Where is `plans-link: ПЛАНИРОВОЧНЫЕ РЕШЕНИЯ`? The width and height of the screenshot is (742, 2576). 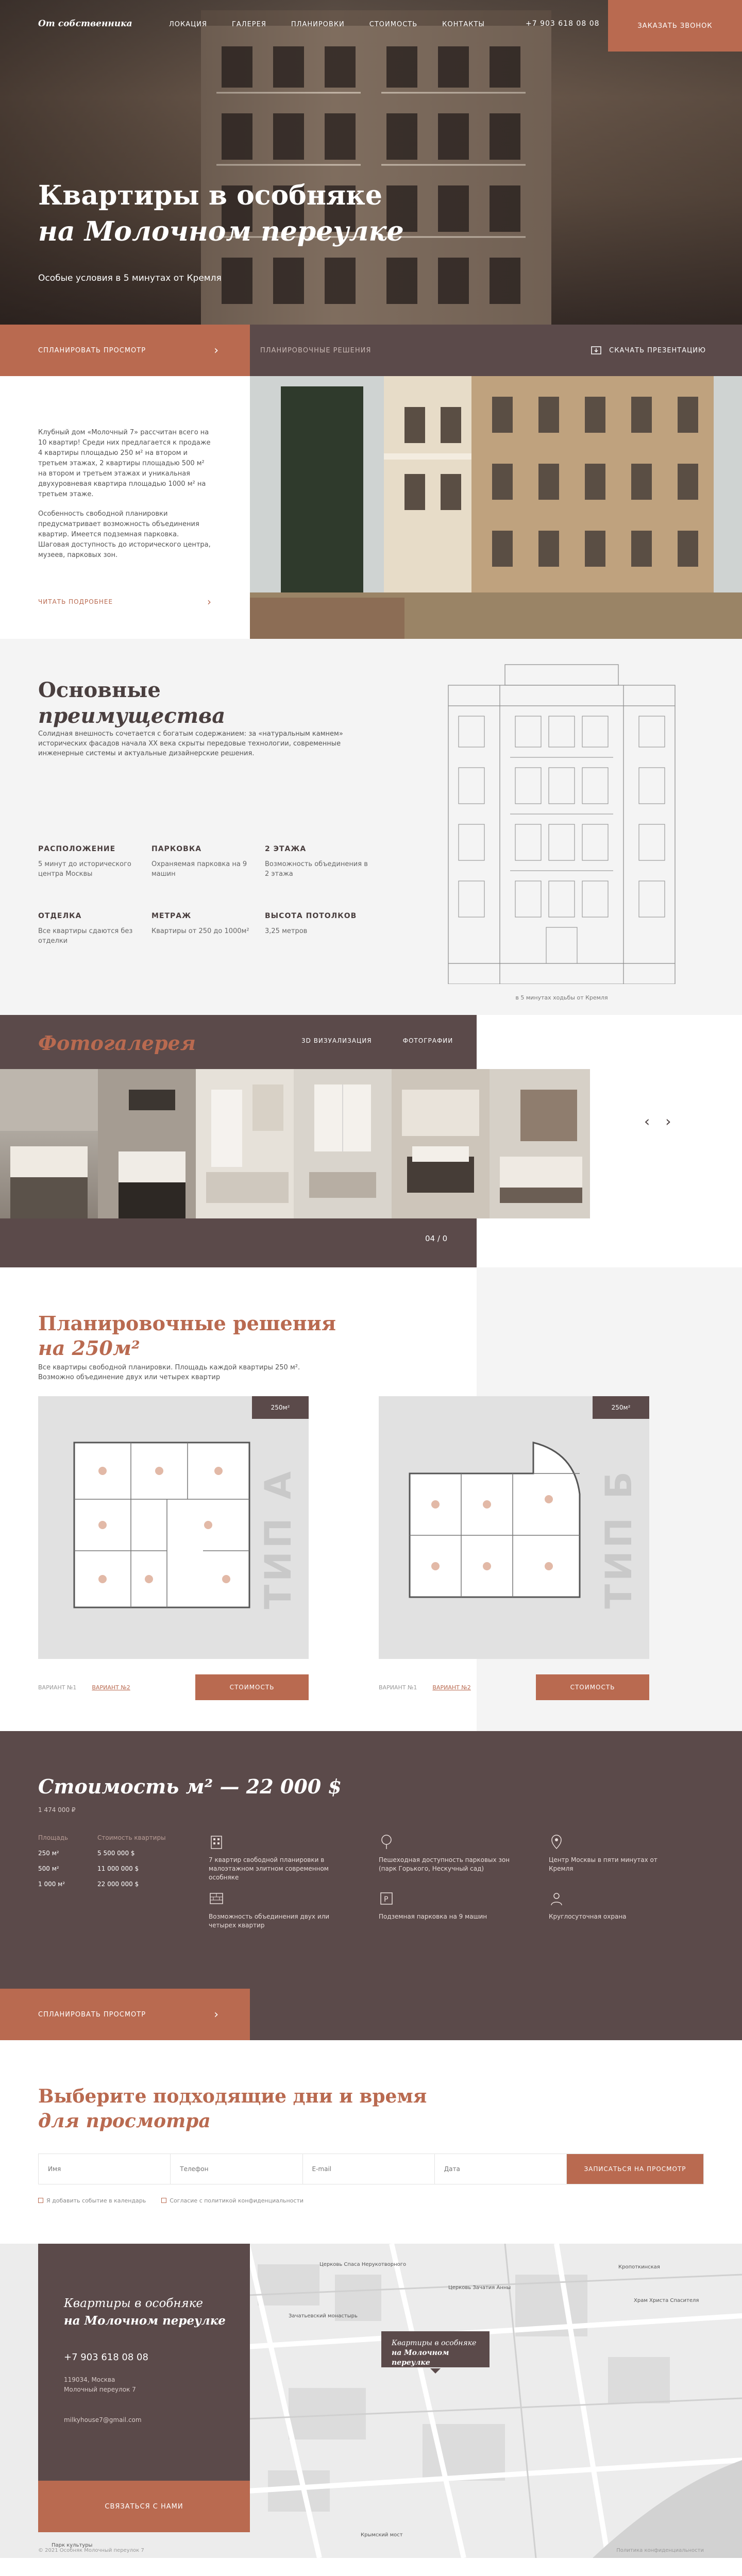 plans-link: ПЛАНИРОВОЧНЫЕ РЕШЕНИЯ is located at coordinates (315, 350).